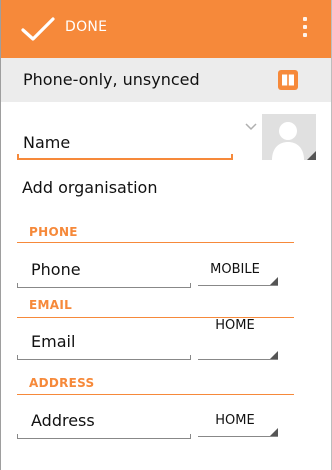 The height and width of the screenshot is (470, 332). I want to click on email-placeholder: Email, so click(53, 341).